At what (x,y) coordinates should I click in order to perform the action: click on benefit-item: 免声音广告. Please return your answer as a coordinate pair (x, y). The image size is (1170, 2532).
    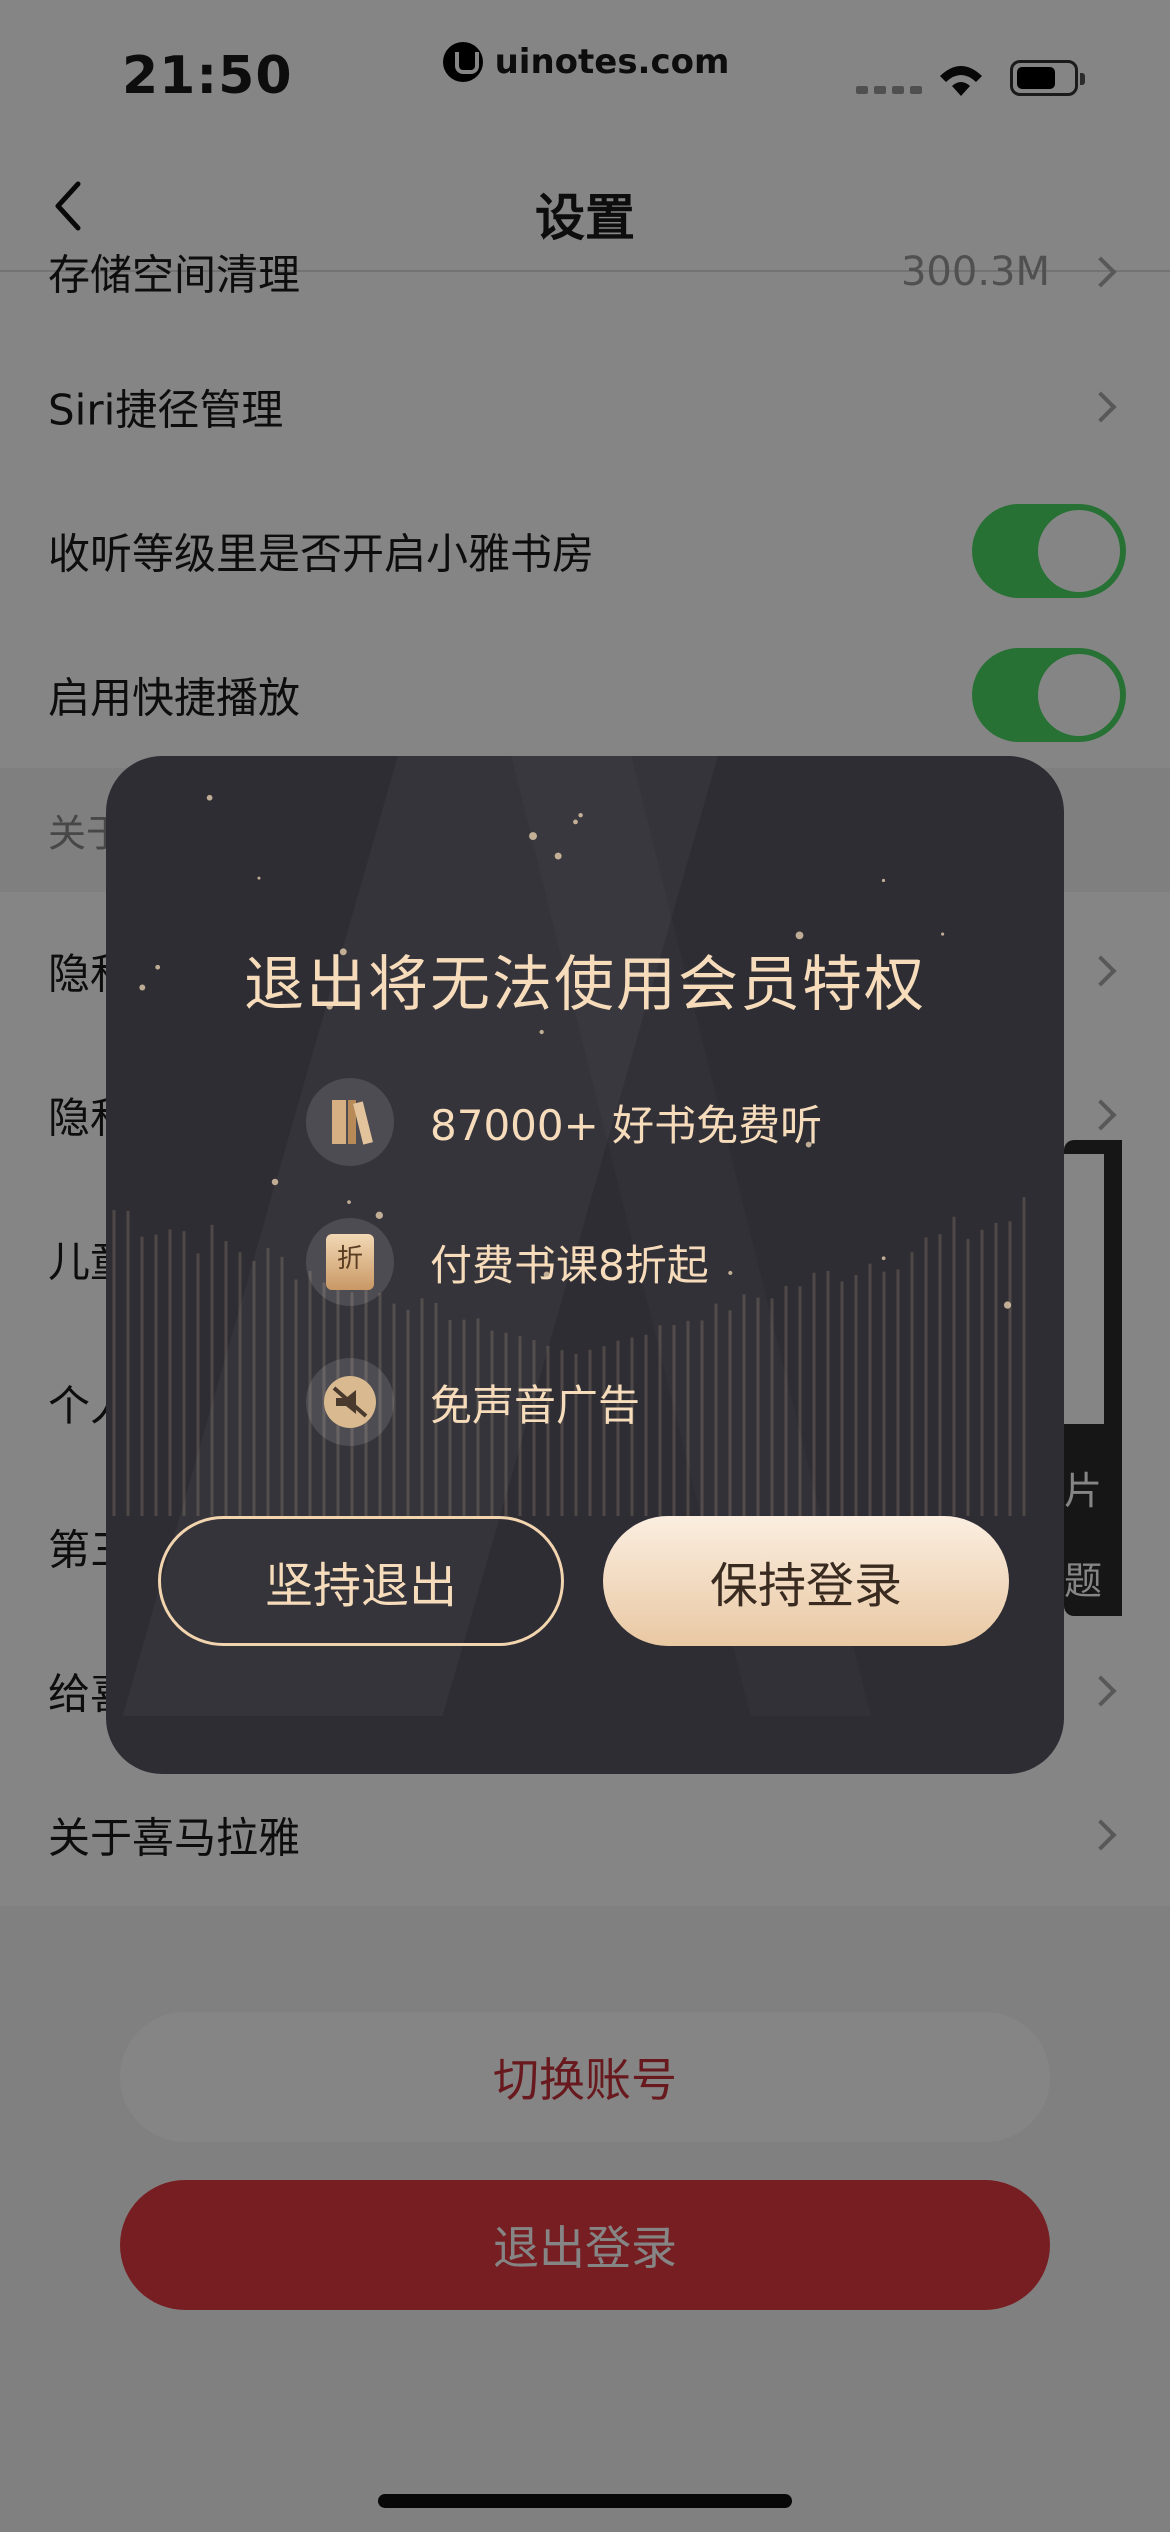
    Looking at the image, I should click on (473, 1402).